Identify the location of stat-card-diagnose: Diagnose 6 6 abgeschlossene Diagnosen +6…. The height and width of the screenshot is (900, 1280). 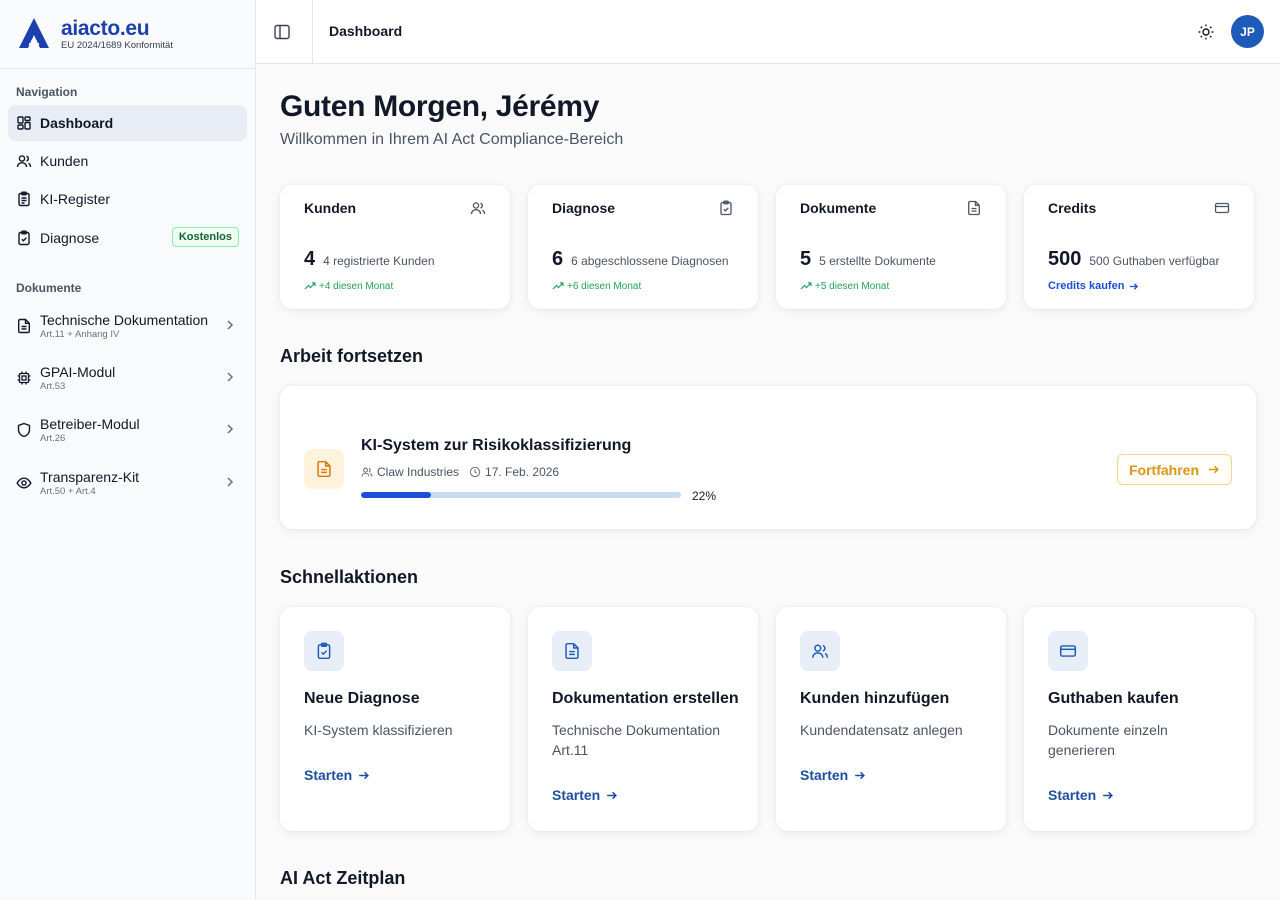
(643, 247).